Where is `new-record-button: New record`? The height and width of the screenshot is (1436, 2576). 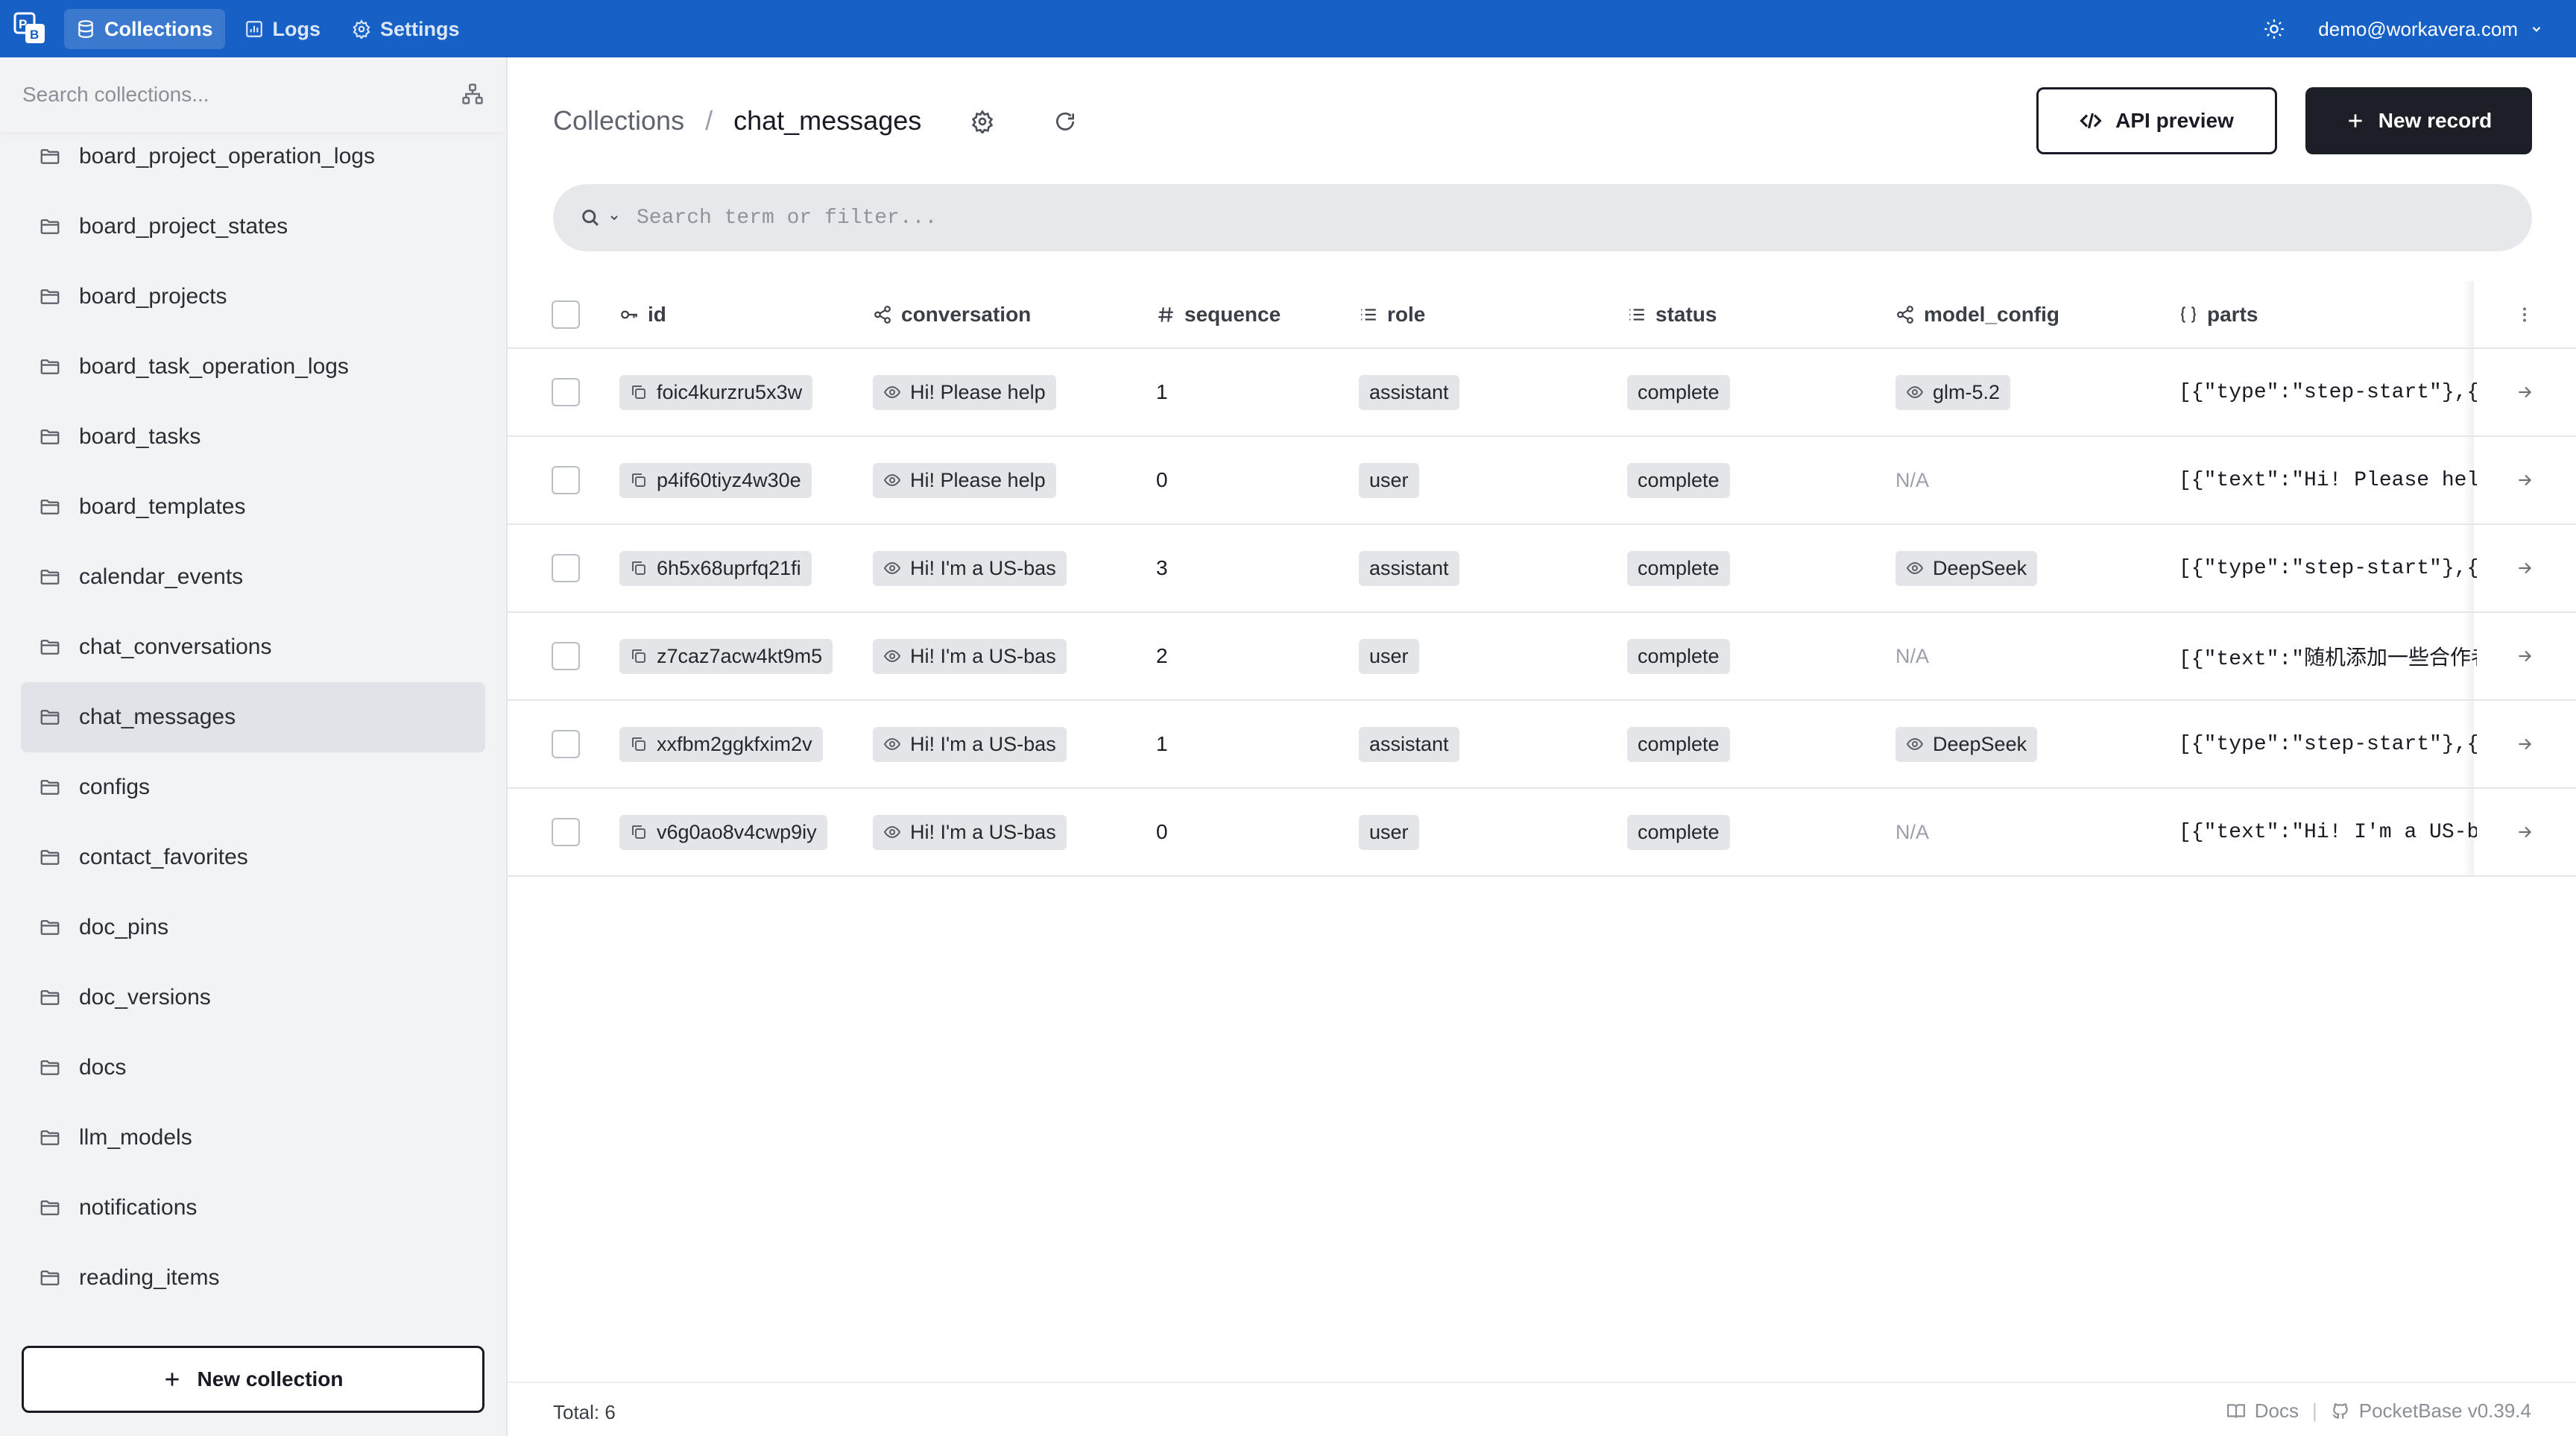
new-record-button: New record is located at coordinates (2419, 120).